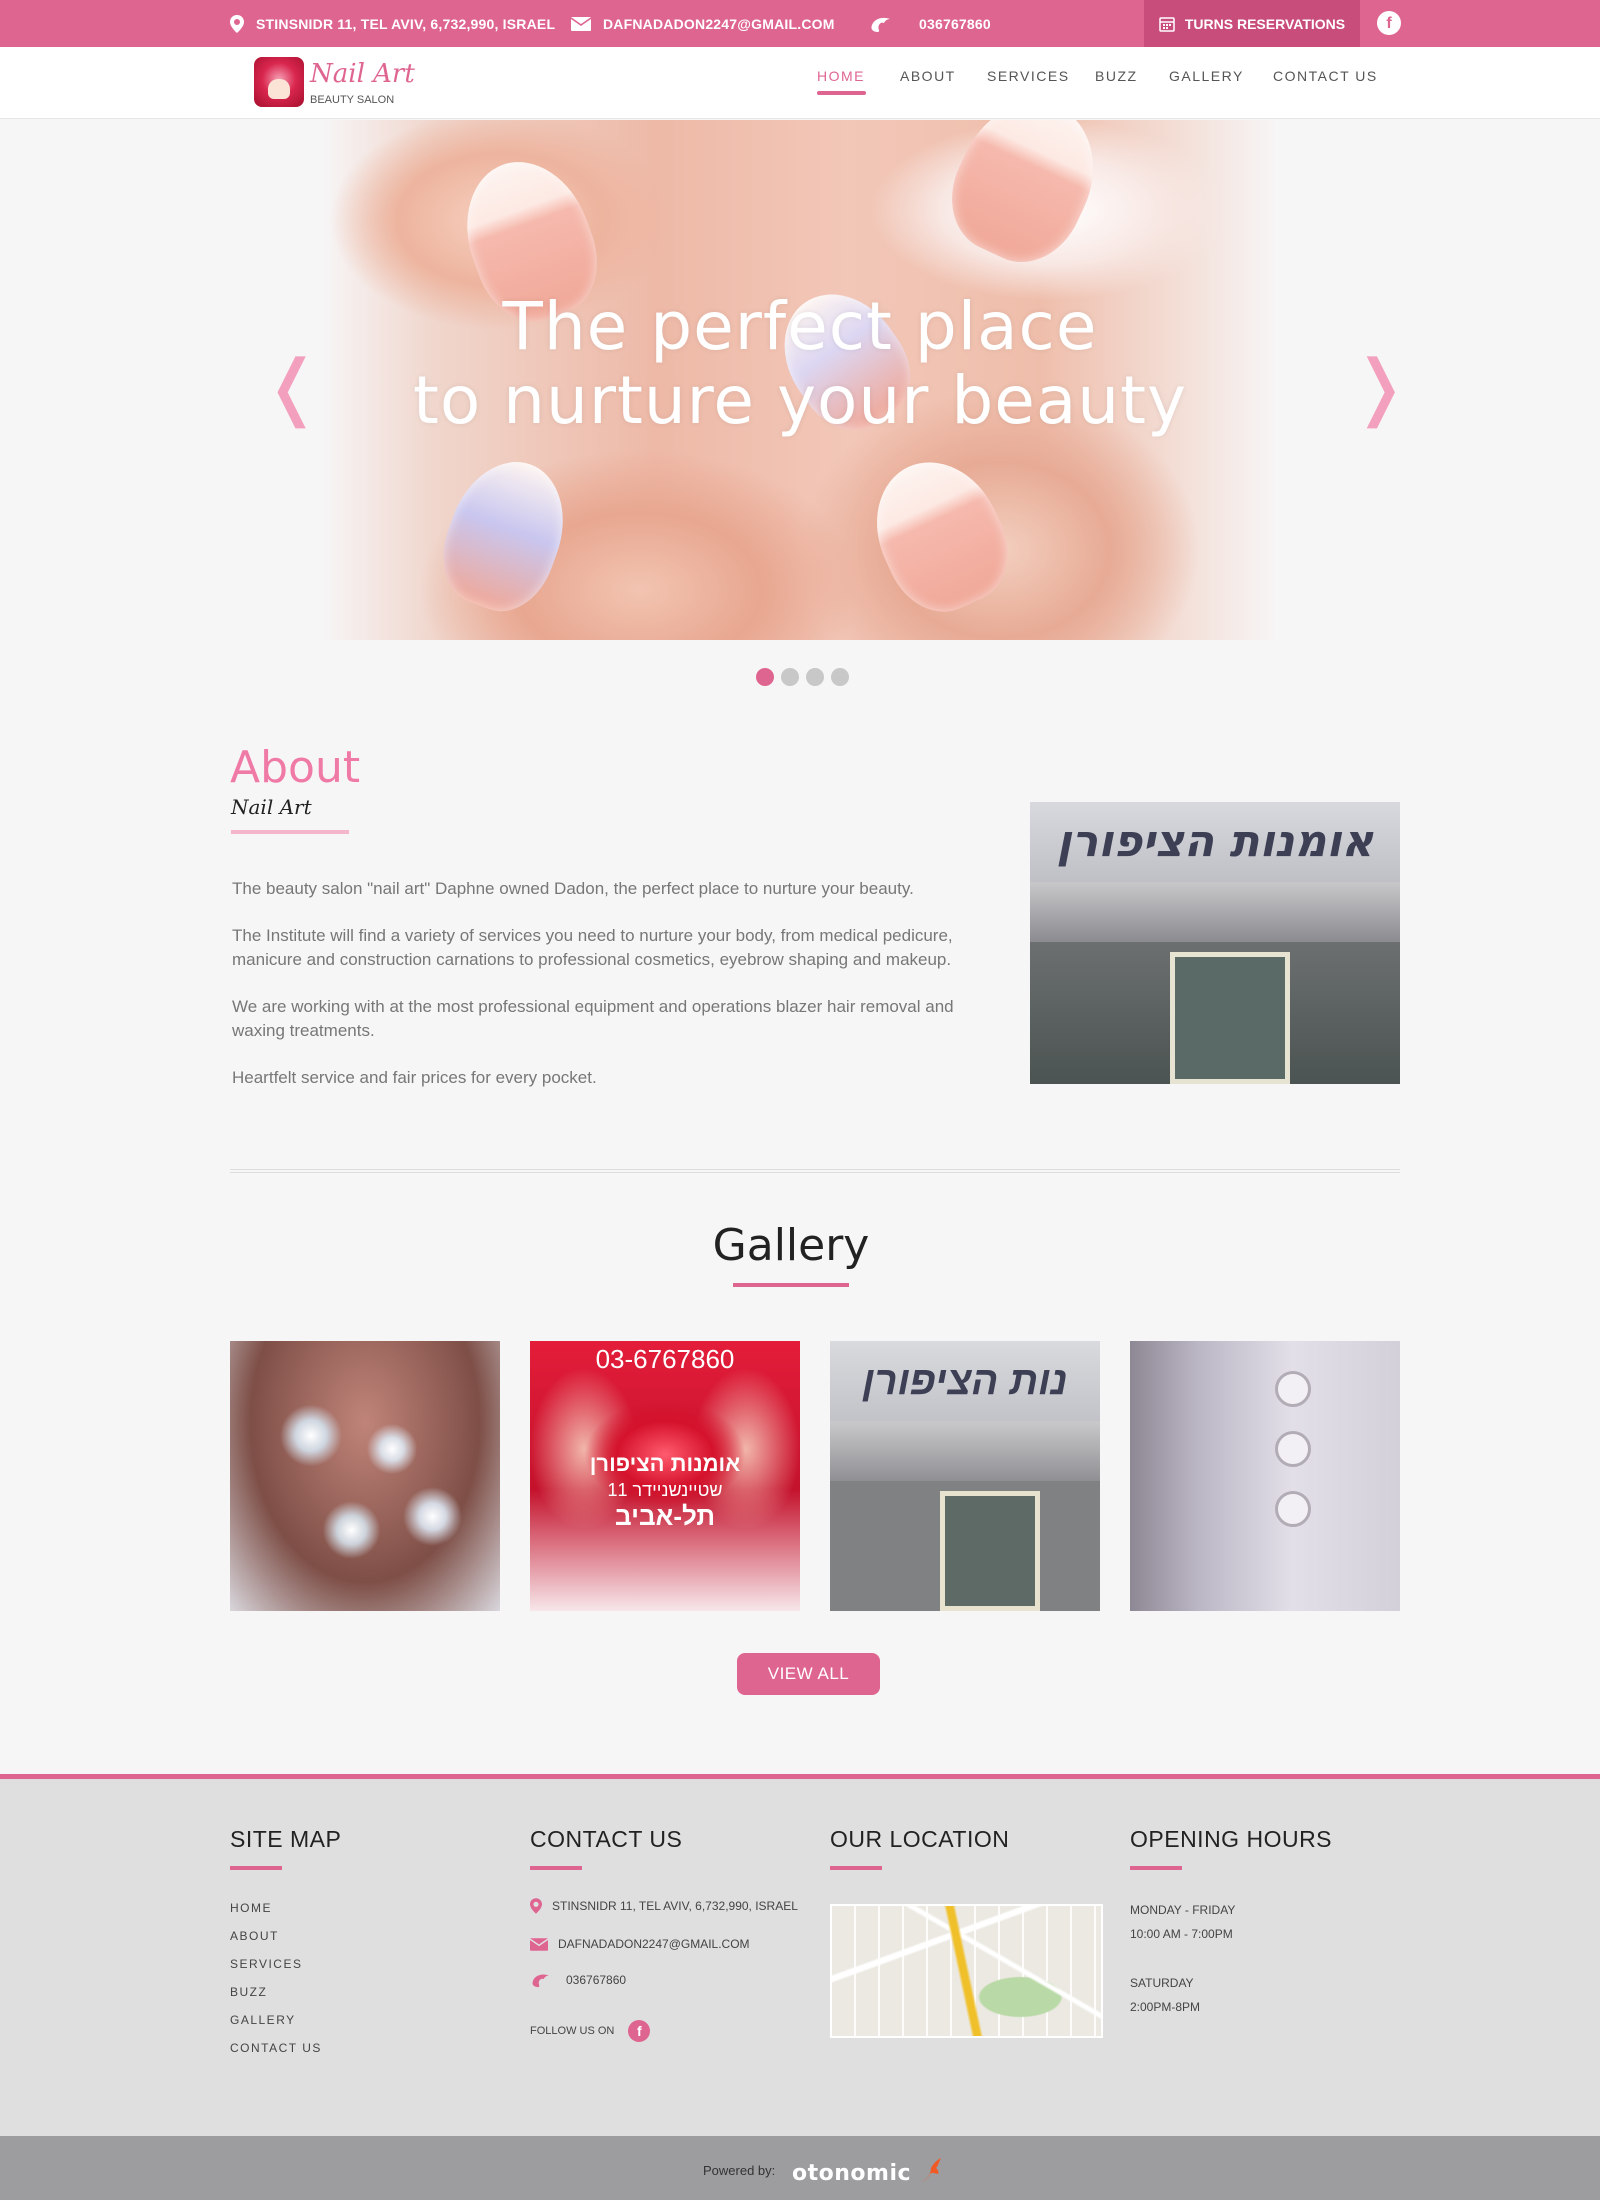  I want to click on store-sign-text: נות הציפורן, so click(965, 1381).